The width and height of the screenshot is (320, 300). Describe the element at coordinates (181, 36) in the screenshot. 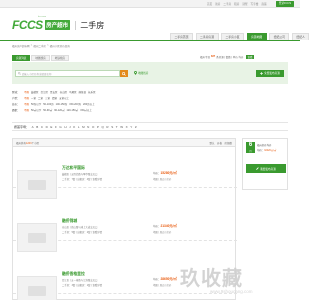

I see `nav-tab-home: 二手房首页` at that location.